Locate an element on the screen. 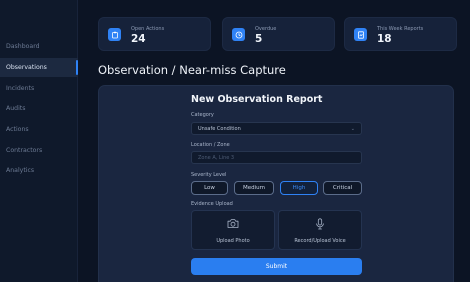  category-value: Unsafe Condition is located at coordinates (219, 128).